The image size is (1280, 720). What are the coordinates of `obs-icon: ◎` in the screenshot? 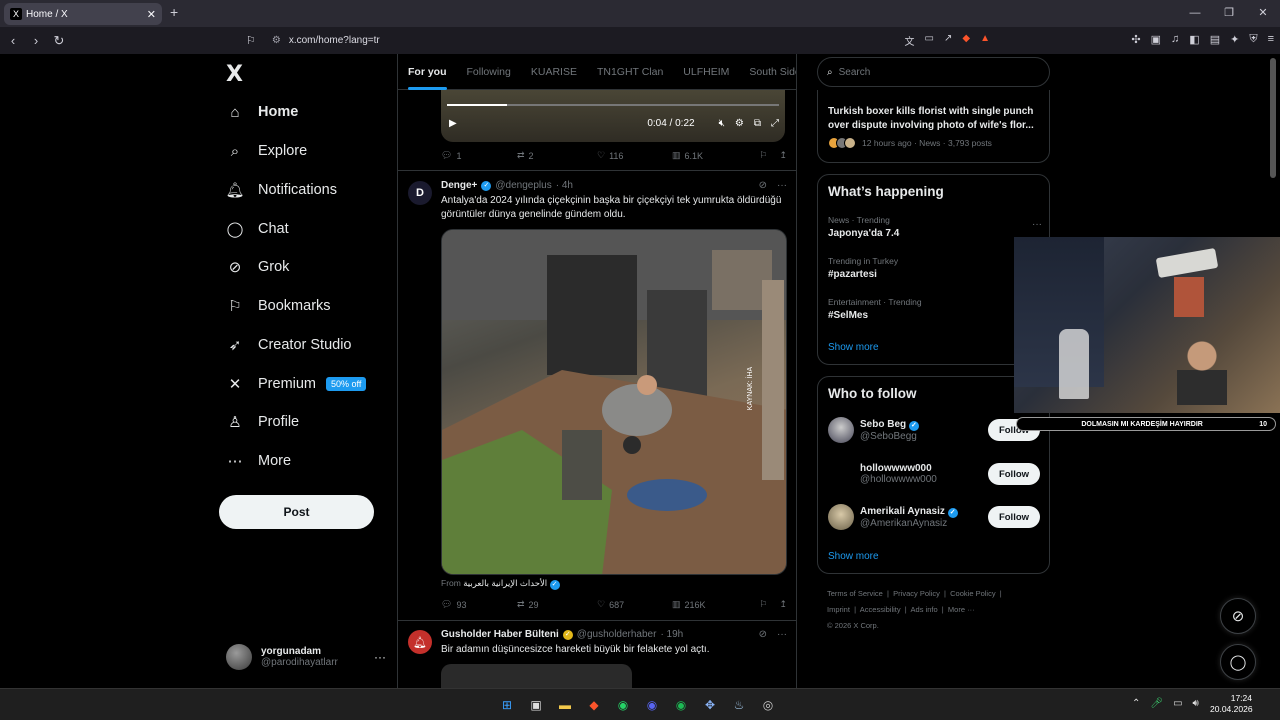 It's located at (768, 705).